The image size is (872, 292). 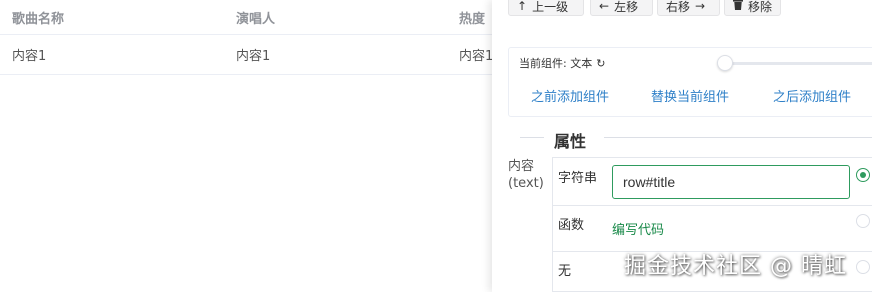 I want to click on watermark: 掘金技术社区 @ 晴虹, so click(x=735, y=266).